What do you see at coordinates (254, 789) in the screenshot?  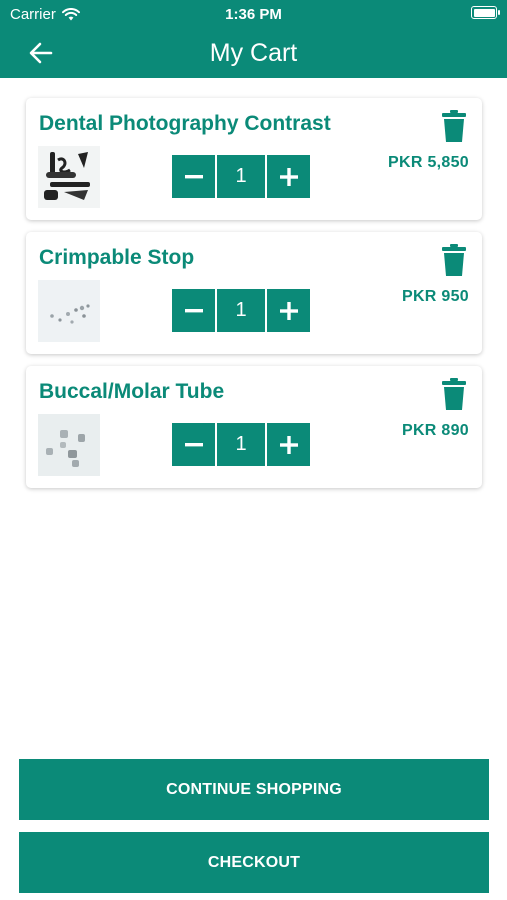 I see `continue-shopping-button: CONTINUE SHOPPING` at bounding box center [254, 789].